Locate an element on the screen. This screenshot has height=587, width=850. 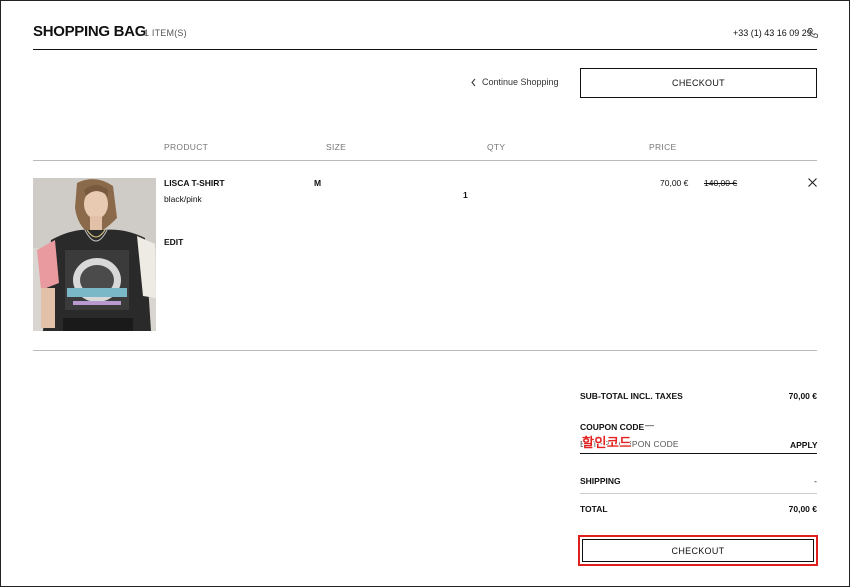
coupon-label: COUPON CODE is located at coordinates (612, 427).